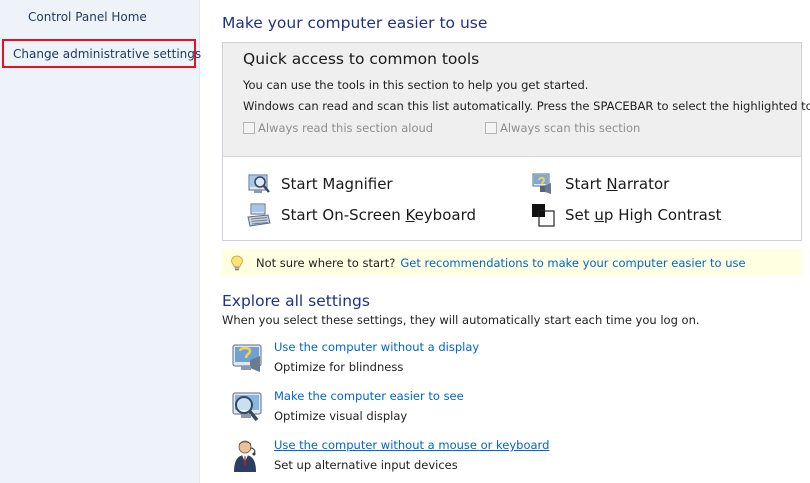 This screenshot has height=483, width=810. What do you see at coordinates (341, 416) in the screenshot?
I see `easier-to-see-description: Optimize visual display` at bounding box center [341, 416].